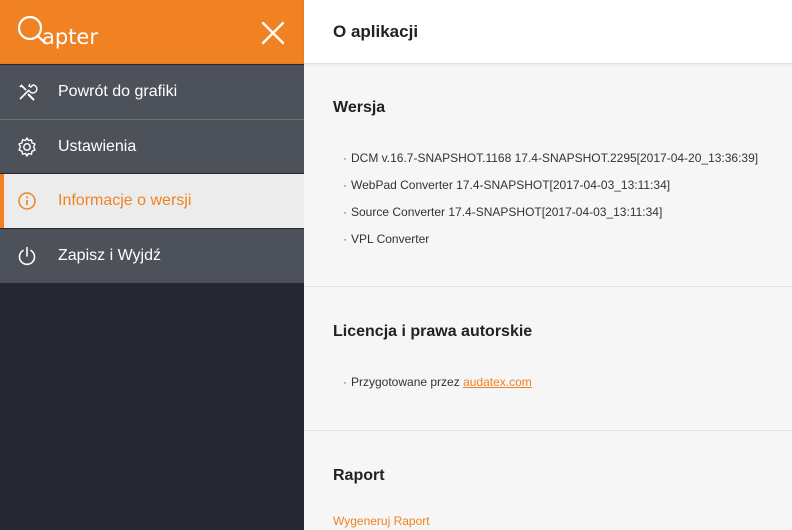  I want to click on sidebar-item-label: Zapisz i Wyjdź, so click(109, 255).